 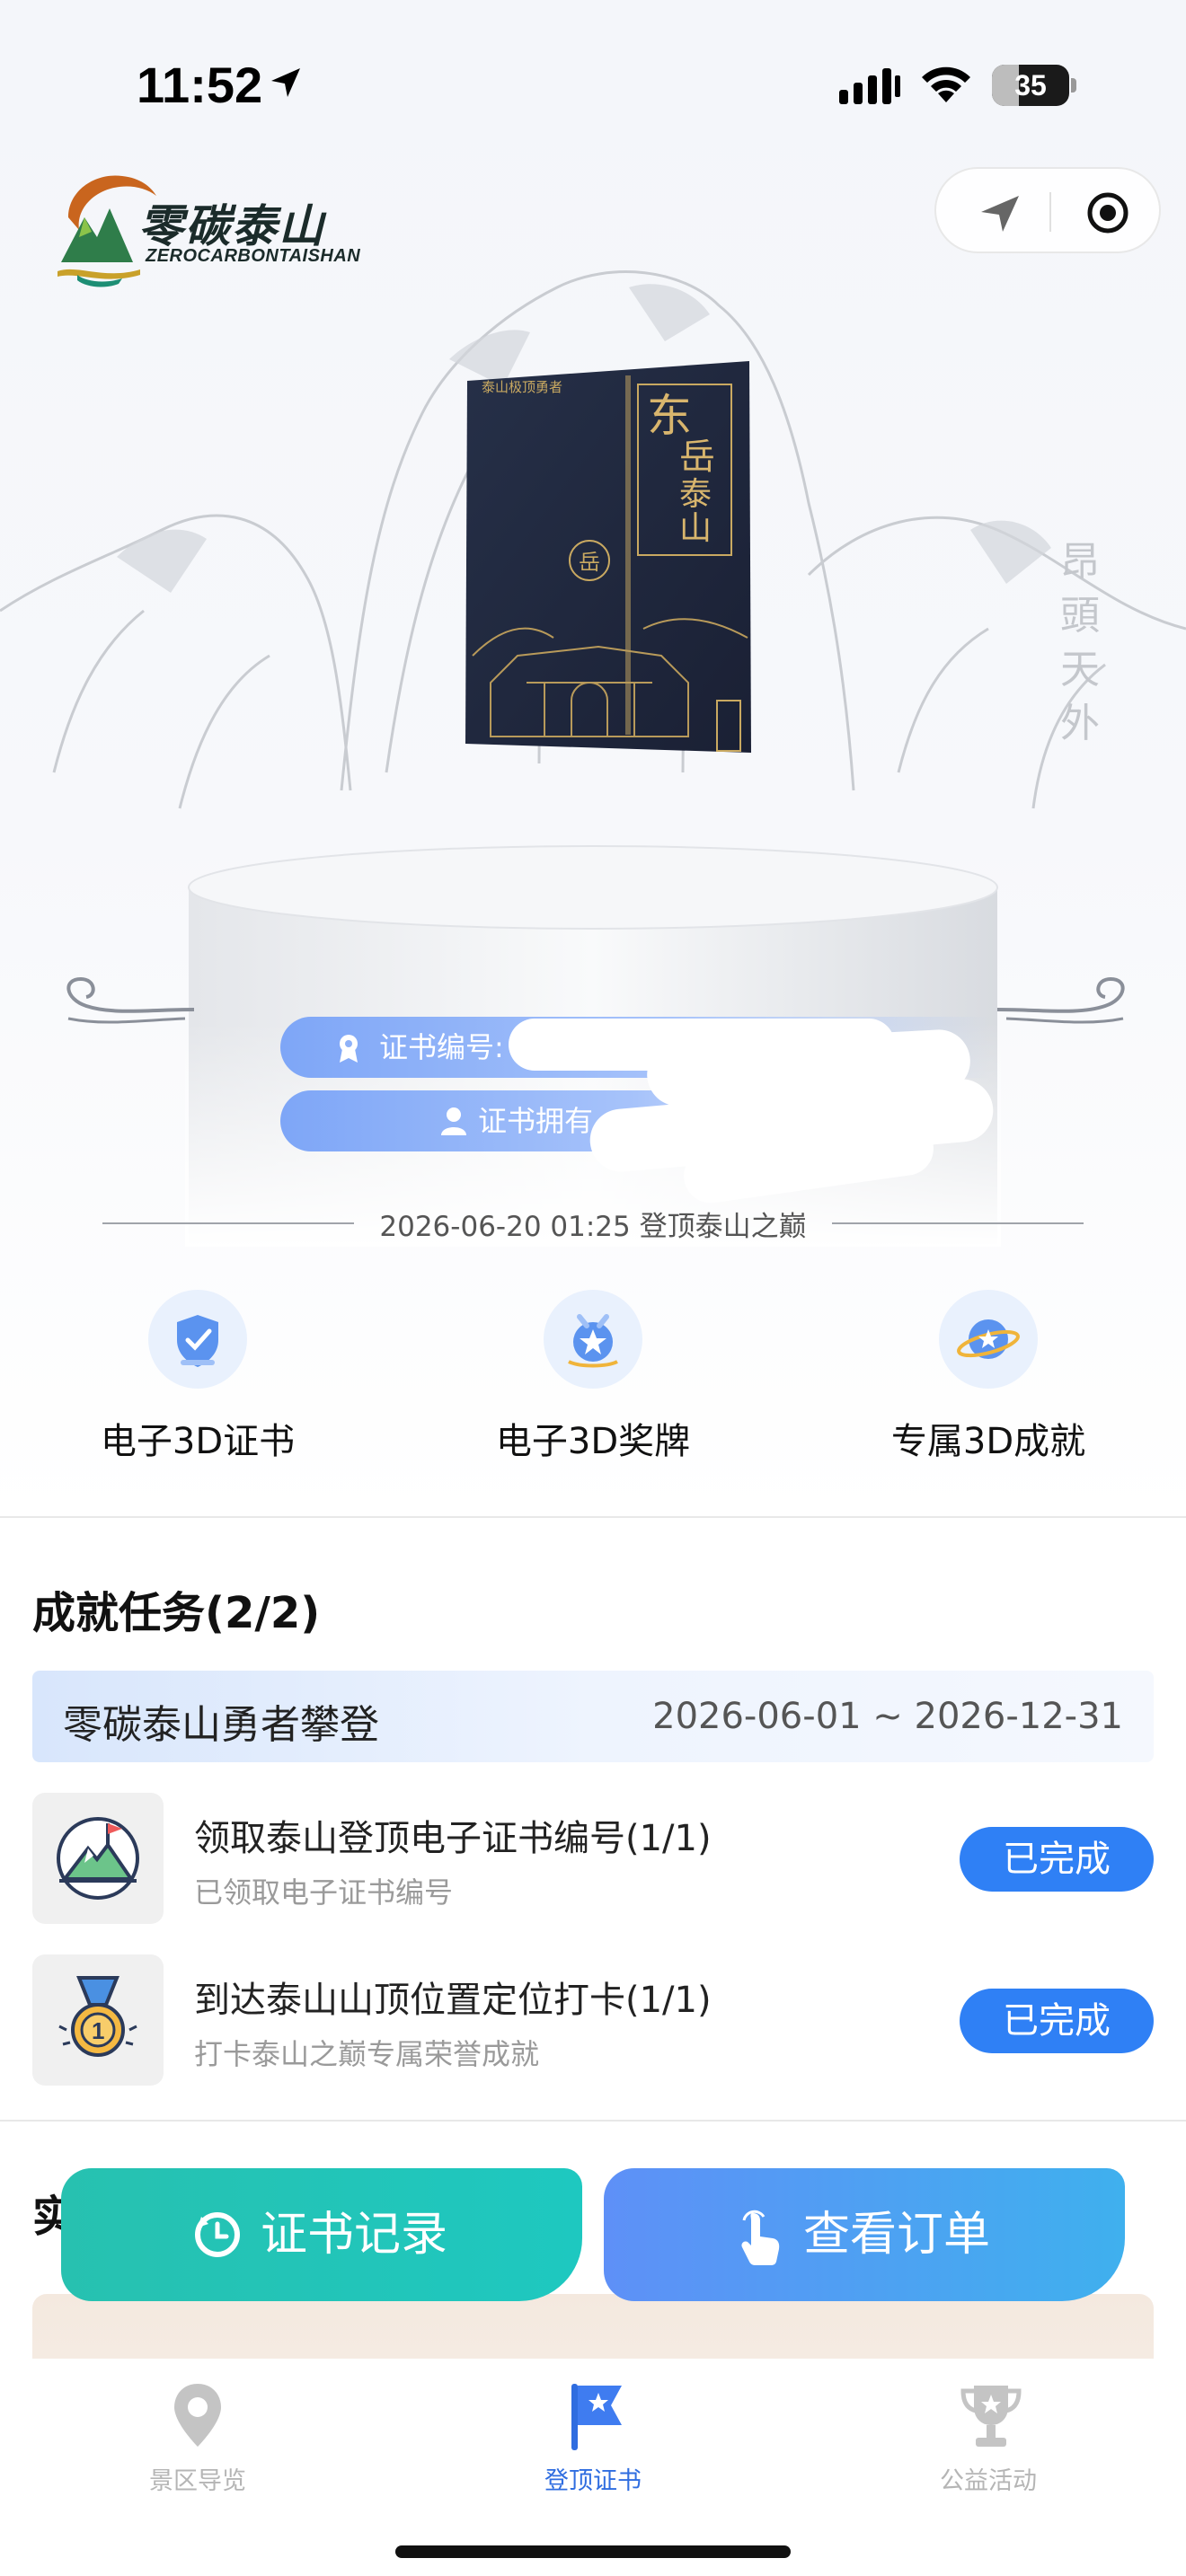 I want to click on bottom-tab-bar: 景区导览 登顶证书 公益活动, so click(x=593, y=2467).